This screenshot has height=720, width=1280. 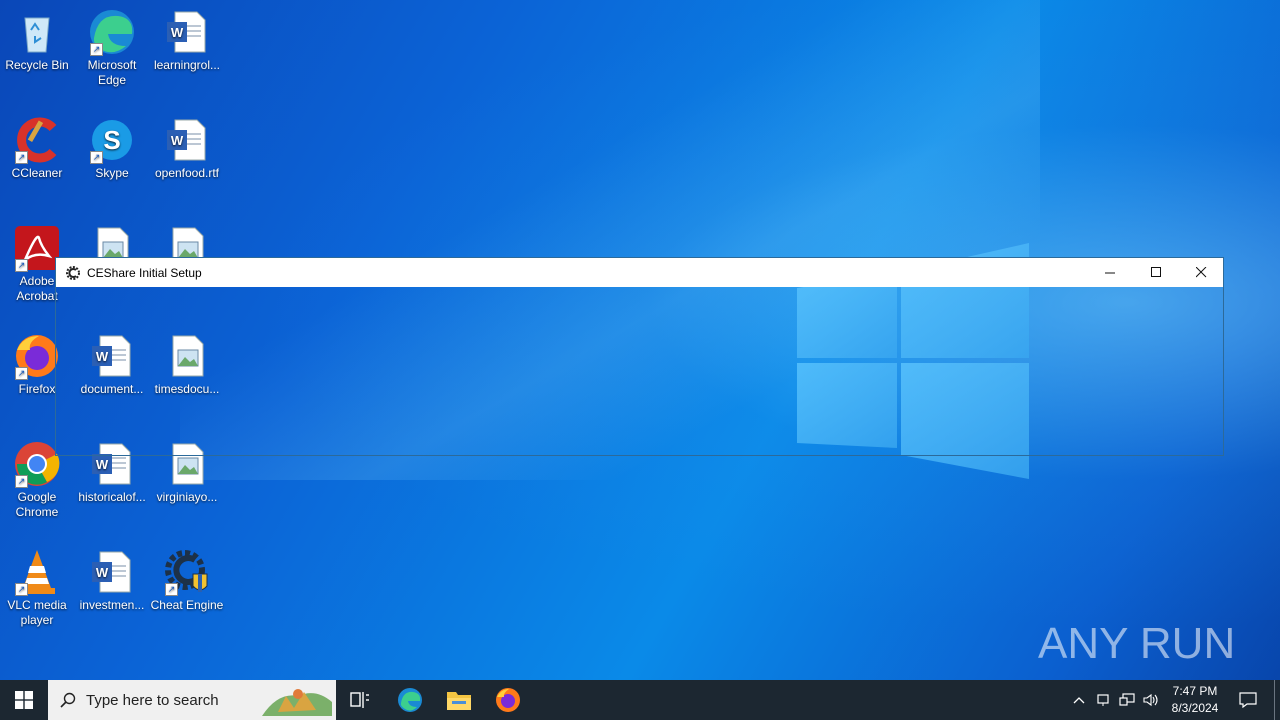 I want to click on window-title-bar: CEShare Initial Setup, so click(x=639, y=272).